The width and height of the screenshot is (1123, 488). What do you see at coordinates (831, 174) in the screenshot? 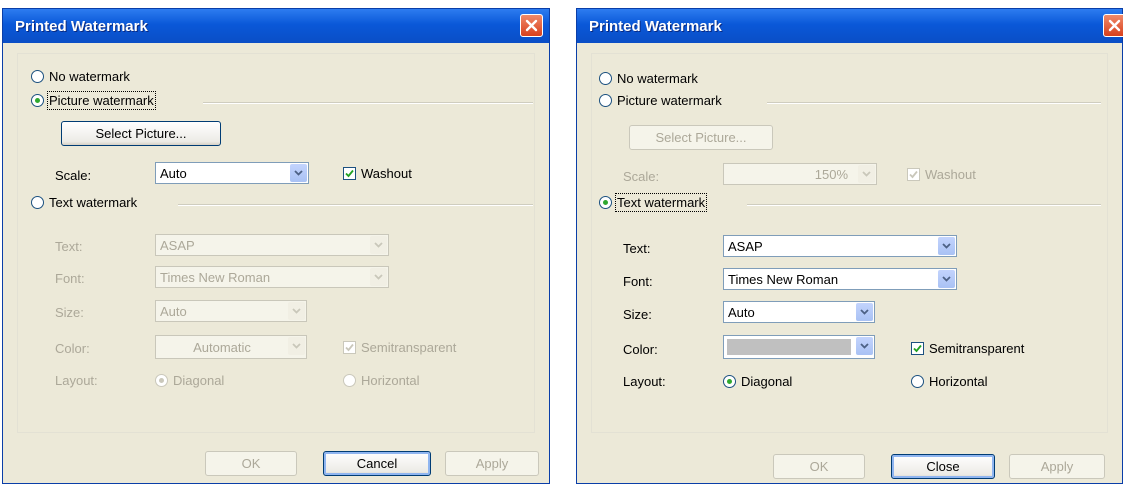
I see `scale-value: 150%` at bounding box center [831, 174].